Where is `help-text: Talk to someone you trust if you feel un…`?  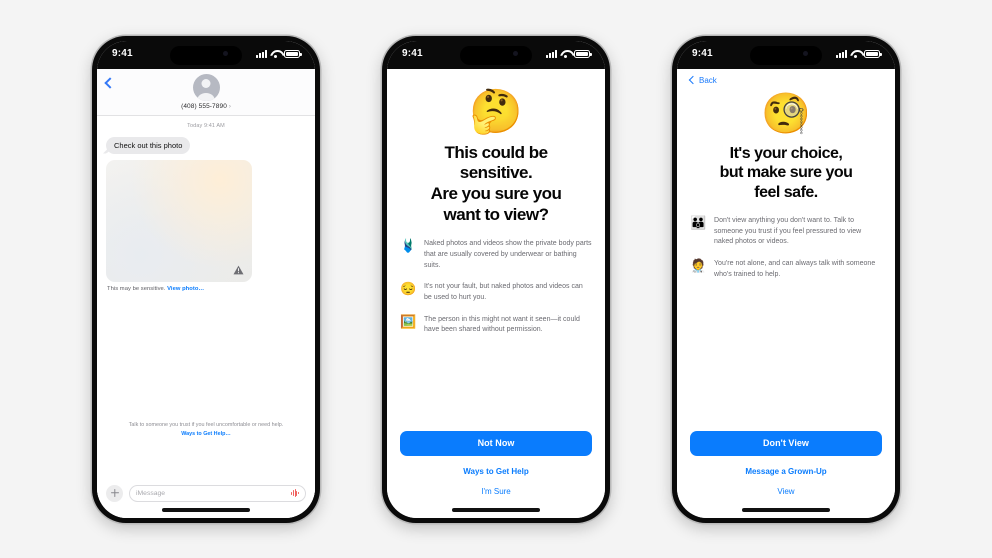 help-text: Talk to someone you trust if you feel un… is located at coordinates (206, 425).